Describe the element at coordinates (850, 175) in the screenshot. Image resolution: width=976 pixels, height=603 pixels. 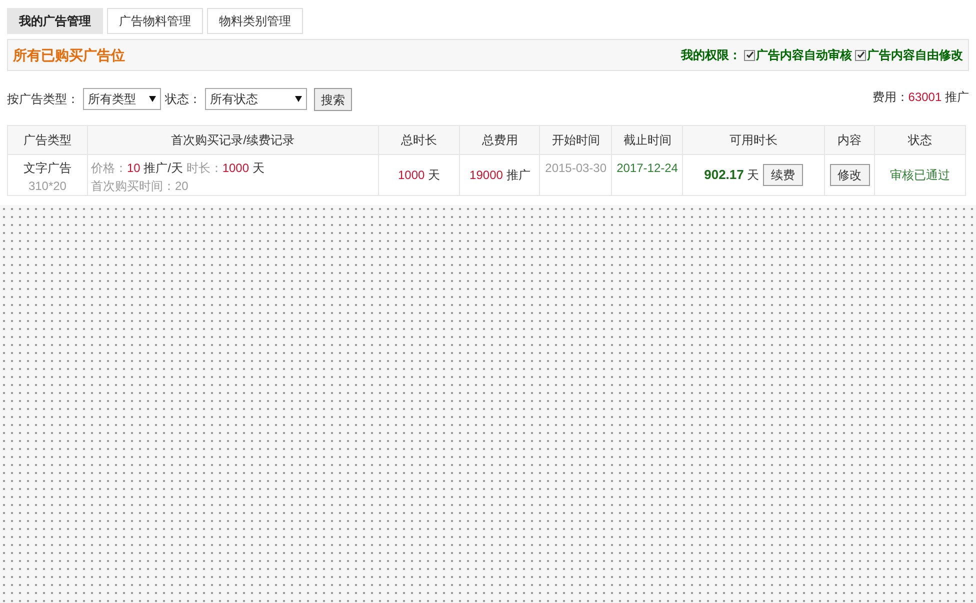
I see `edit-button: 修改` at that location.